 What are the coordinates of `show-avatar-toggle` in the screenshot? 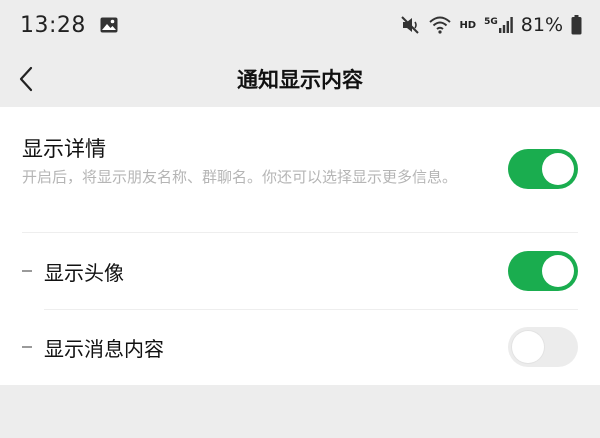 It's located at (543, 271).